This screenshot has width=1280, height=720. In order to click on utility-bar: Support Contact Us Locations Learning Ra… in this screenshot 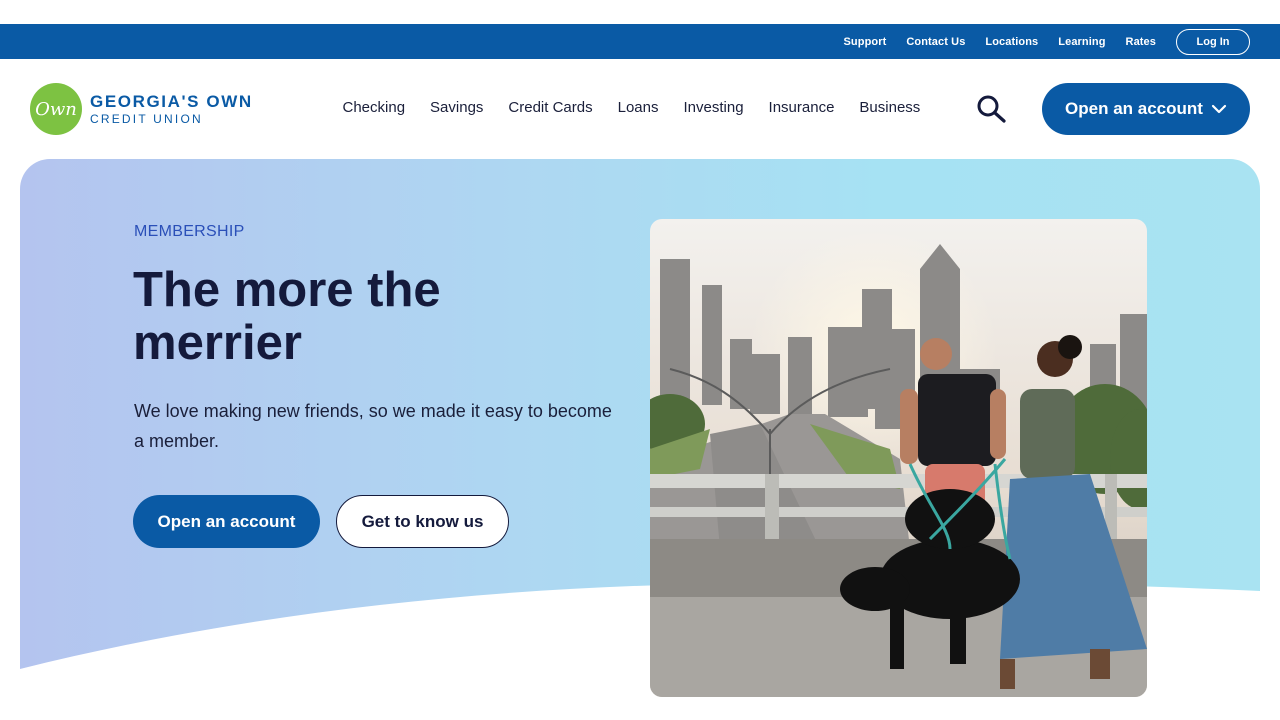, I will do `click(640, 41)`.